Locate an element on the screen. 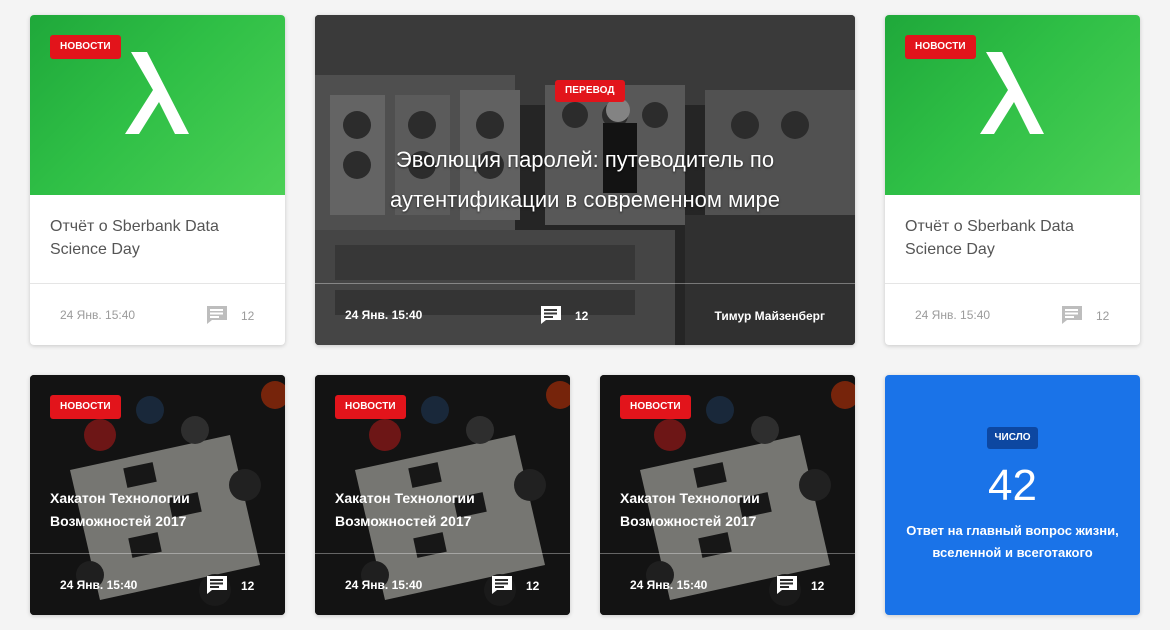  author-name: Тимур Майзенберг is located at coordinates (770, 316).